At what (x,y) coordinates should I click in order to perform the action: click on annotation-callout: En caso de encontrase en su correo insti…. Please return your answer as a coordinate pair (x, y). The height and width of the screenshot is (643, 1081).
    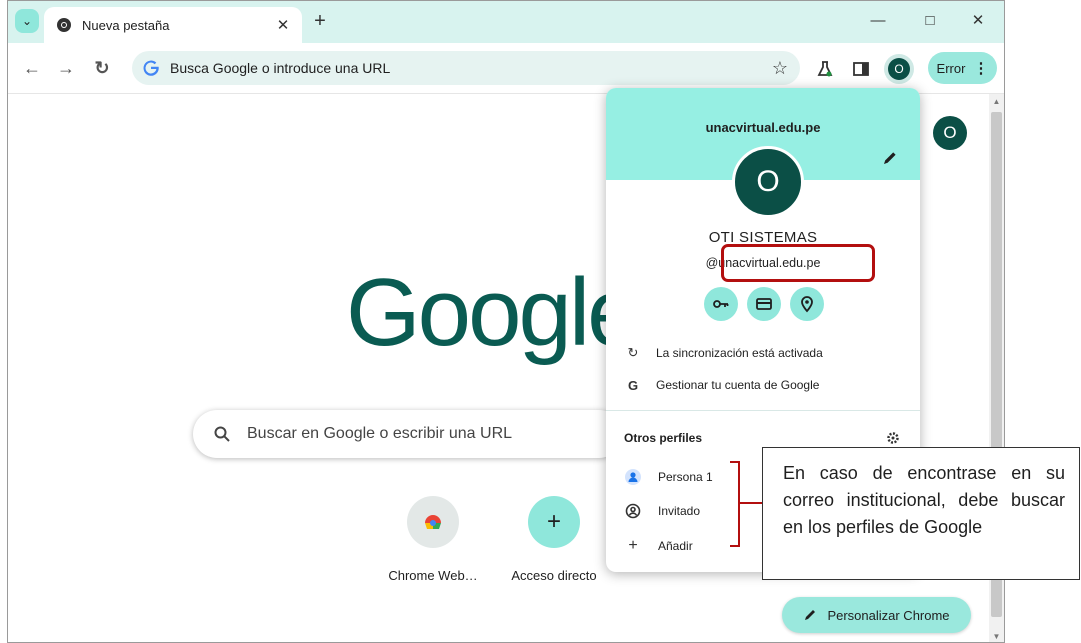
    Looking at the image, I should click on (921, 513).